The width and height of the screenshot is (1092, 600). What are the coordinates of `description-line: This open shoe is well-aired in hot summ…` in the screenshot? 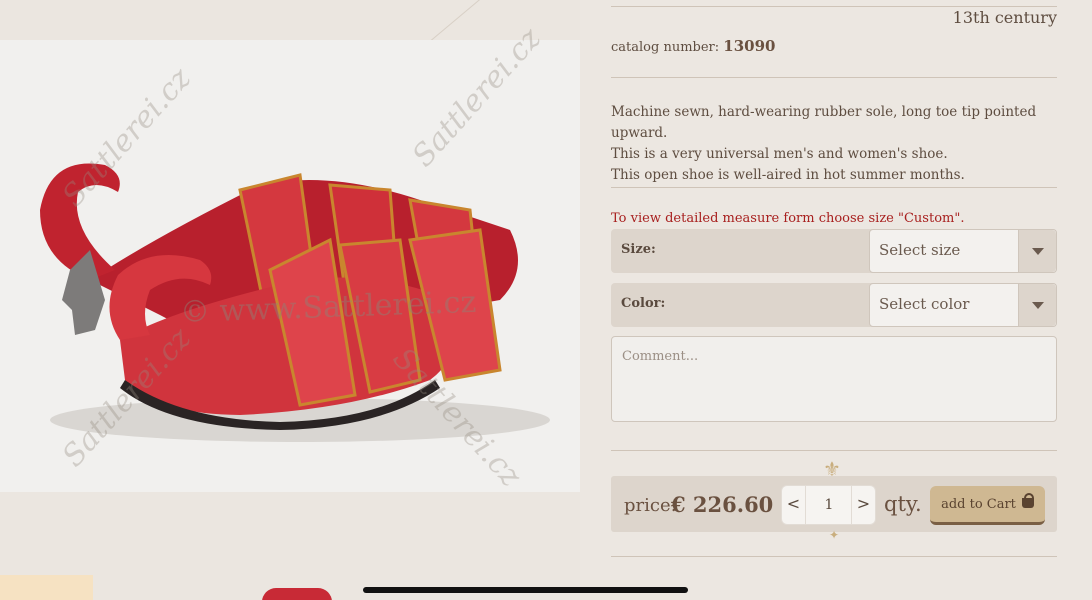 It's located at (788, 175).